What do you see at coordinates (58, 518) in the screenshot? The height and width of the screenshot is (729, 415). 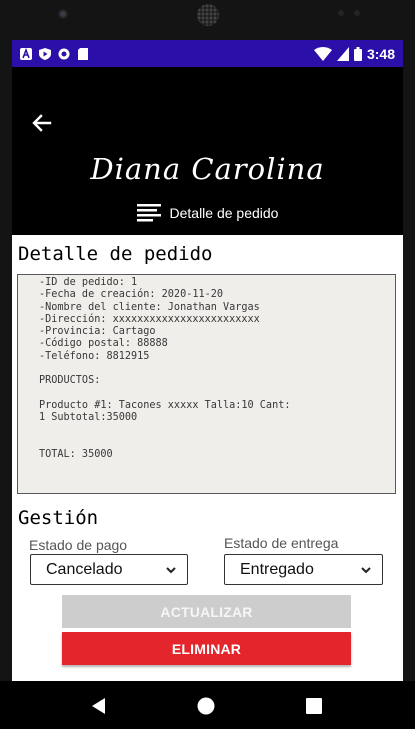 I see `gestion-title: Gestión` at bounding box center [58, 518].